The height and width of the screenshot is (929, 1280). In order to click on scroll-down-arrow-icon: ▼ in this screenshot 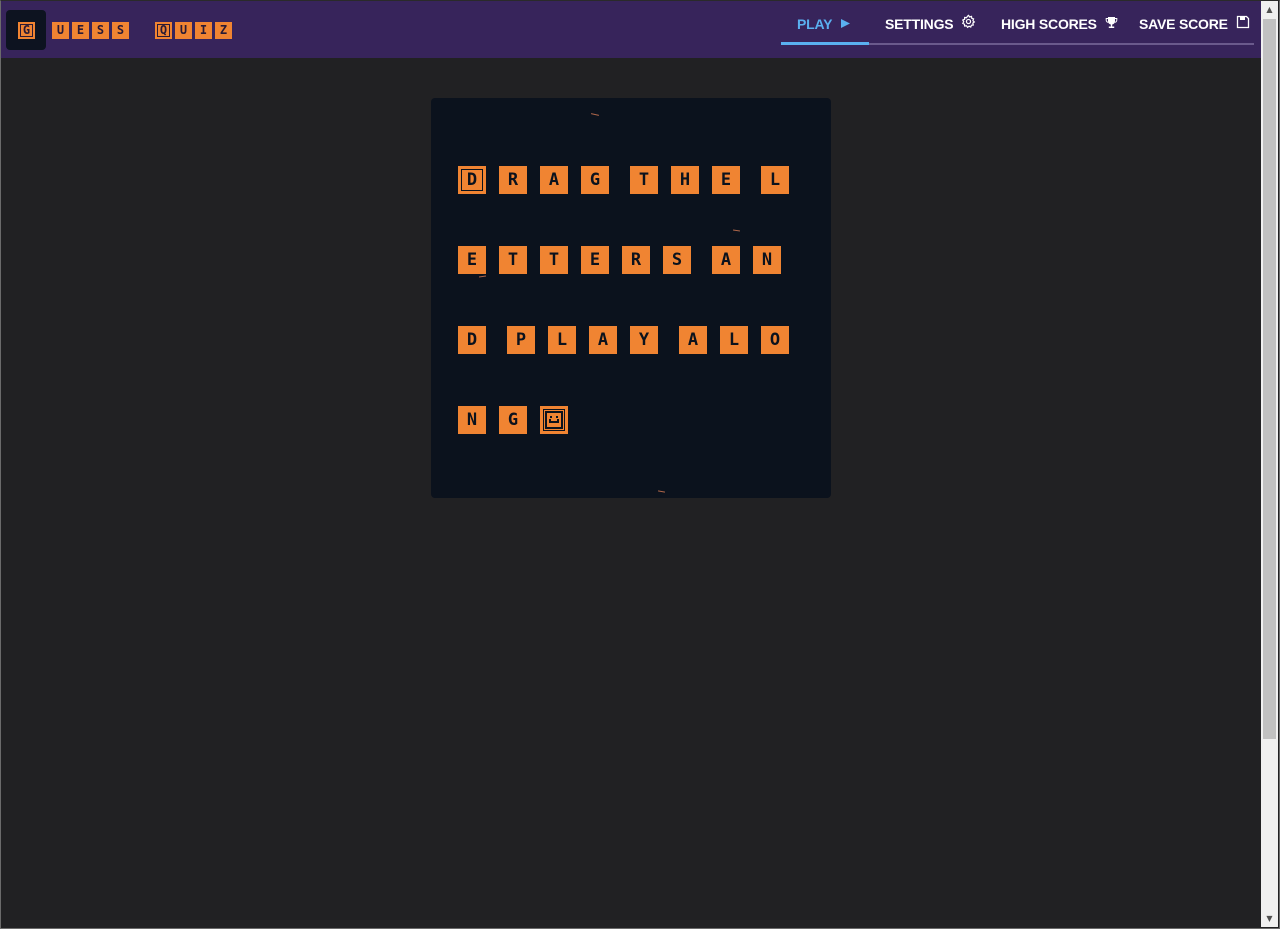, I will do `click(1269, 918)`.